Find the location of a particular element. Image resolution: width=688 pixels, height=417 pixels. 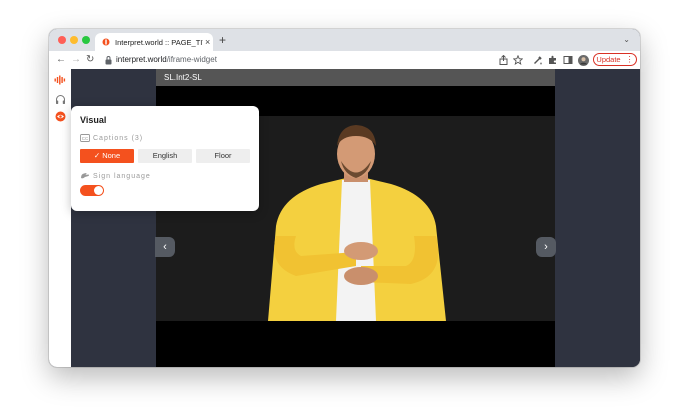

caption-option-english: English is located at coordinates (165, 156).